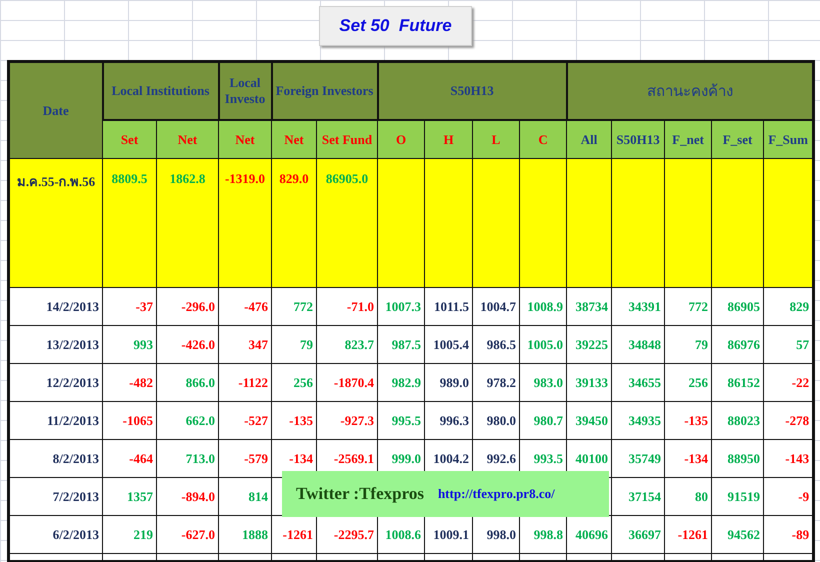 The height and width of the screenshot is (562, 820). Describe the element at coordinates (738, 345) in the screenshot. I see `table-cell: 86976` at that location.